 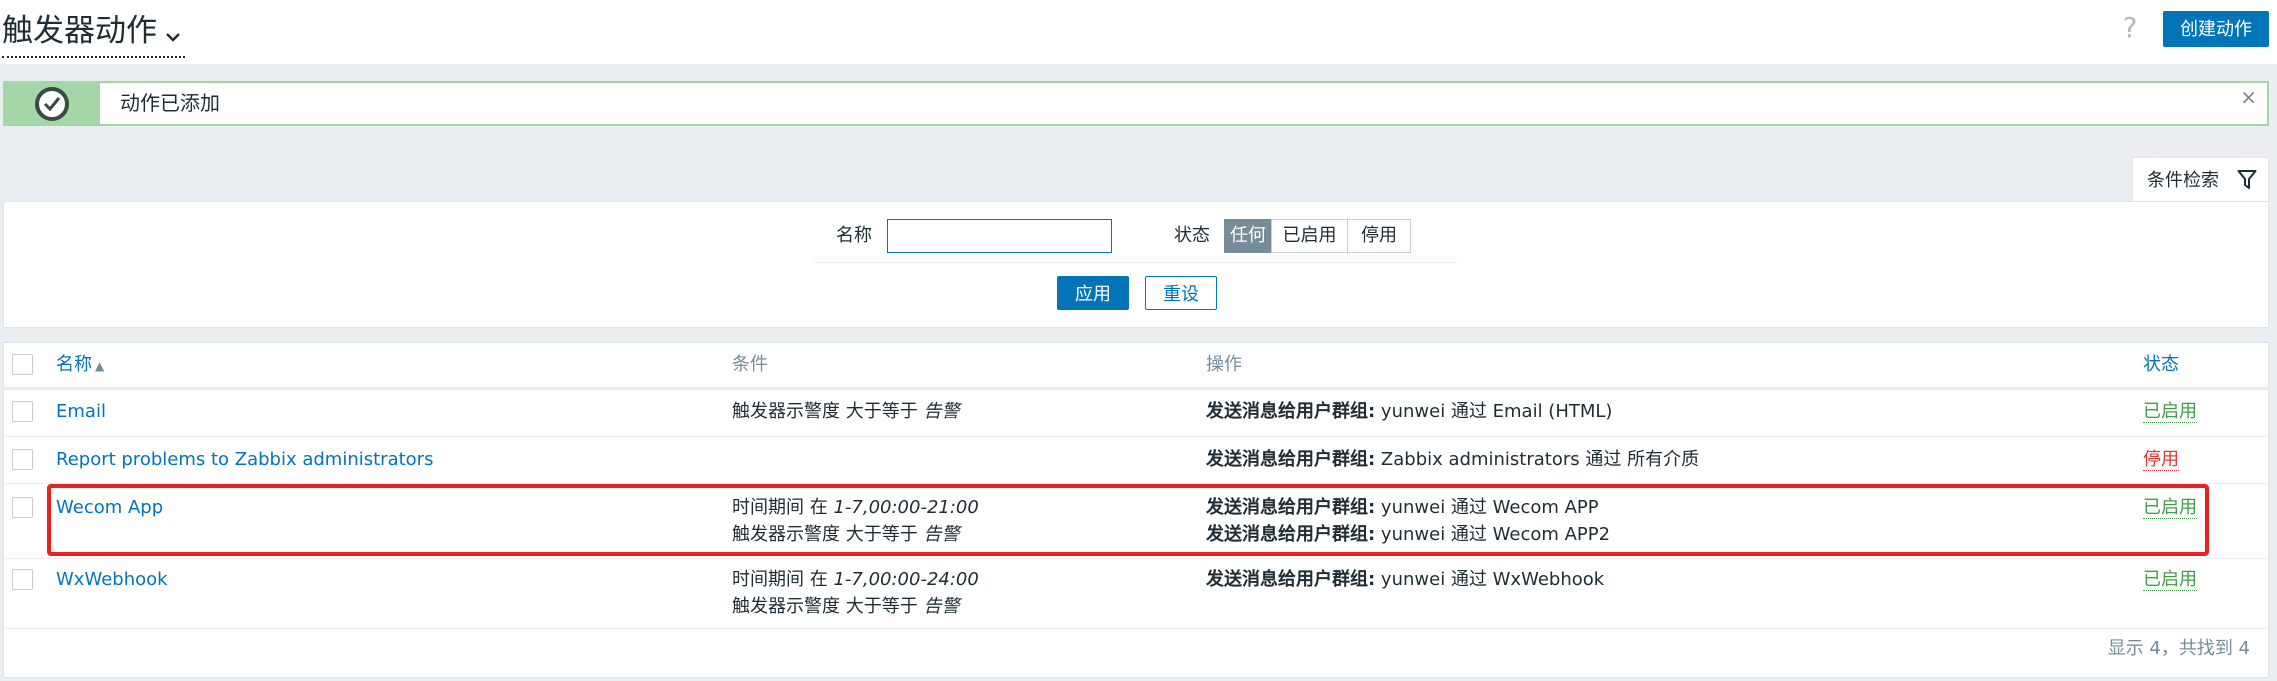 What do you see at coordinates (854, 235) in the screenshot?
I see `name-filter-label: 名称` at bounding box center [854, 235].